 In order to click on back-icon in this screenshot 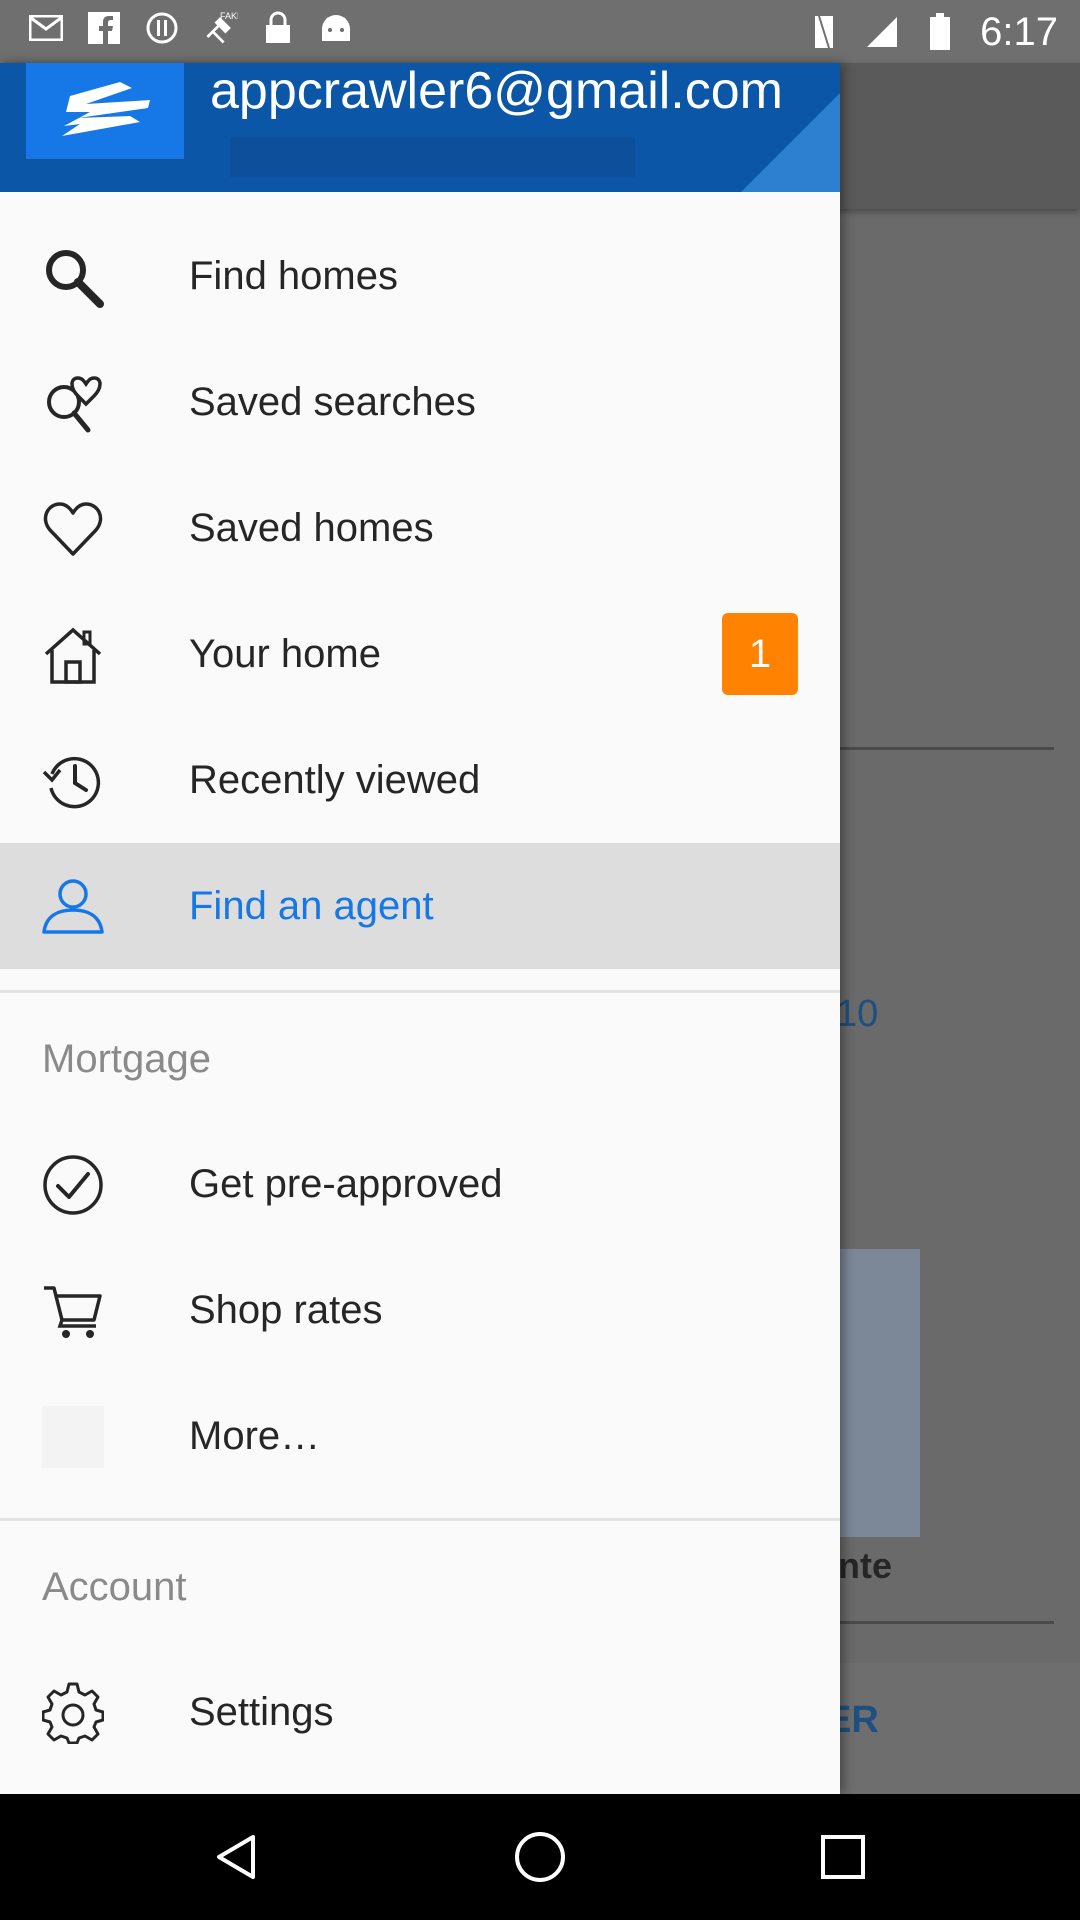, I will do `click(236, 1857)`.